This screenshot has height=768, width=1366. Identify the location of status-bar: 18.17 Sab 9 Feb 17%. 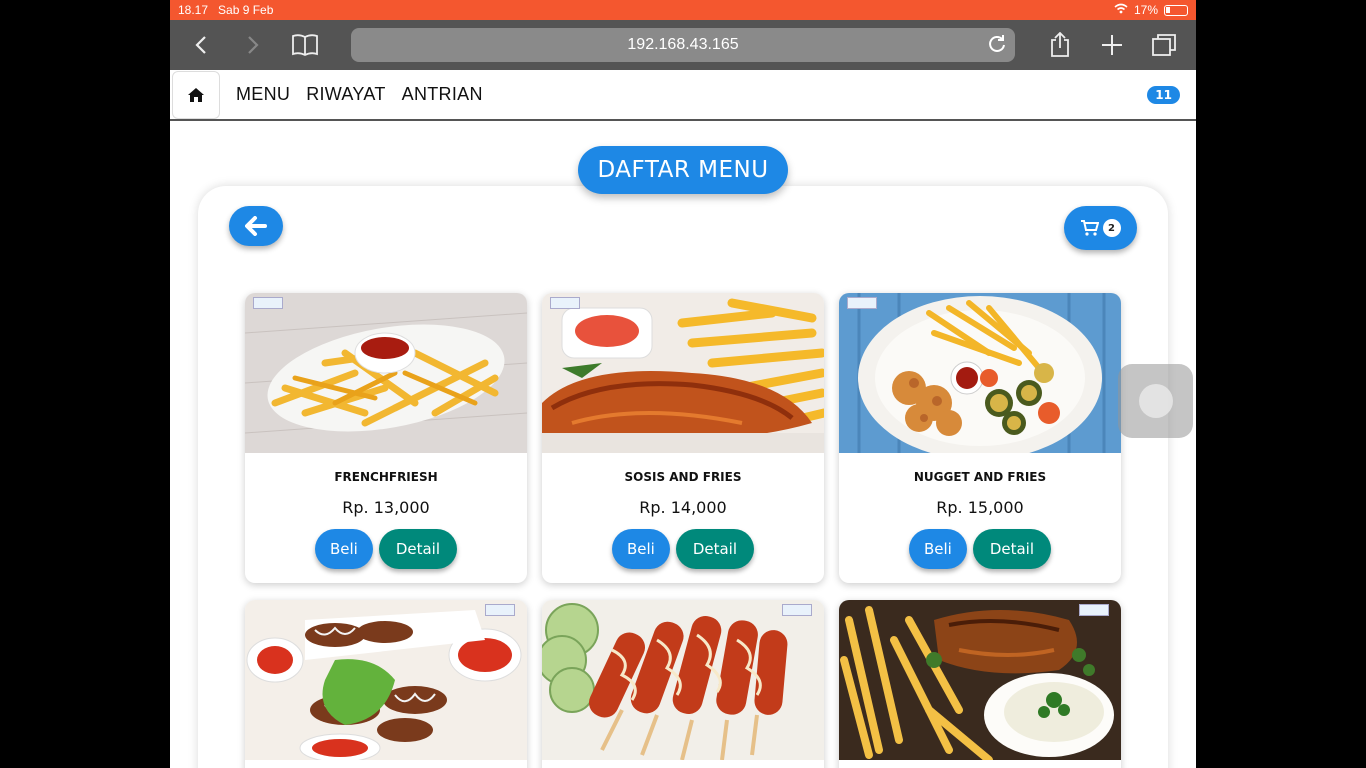
(683, 10).